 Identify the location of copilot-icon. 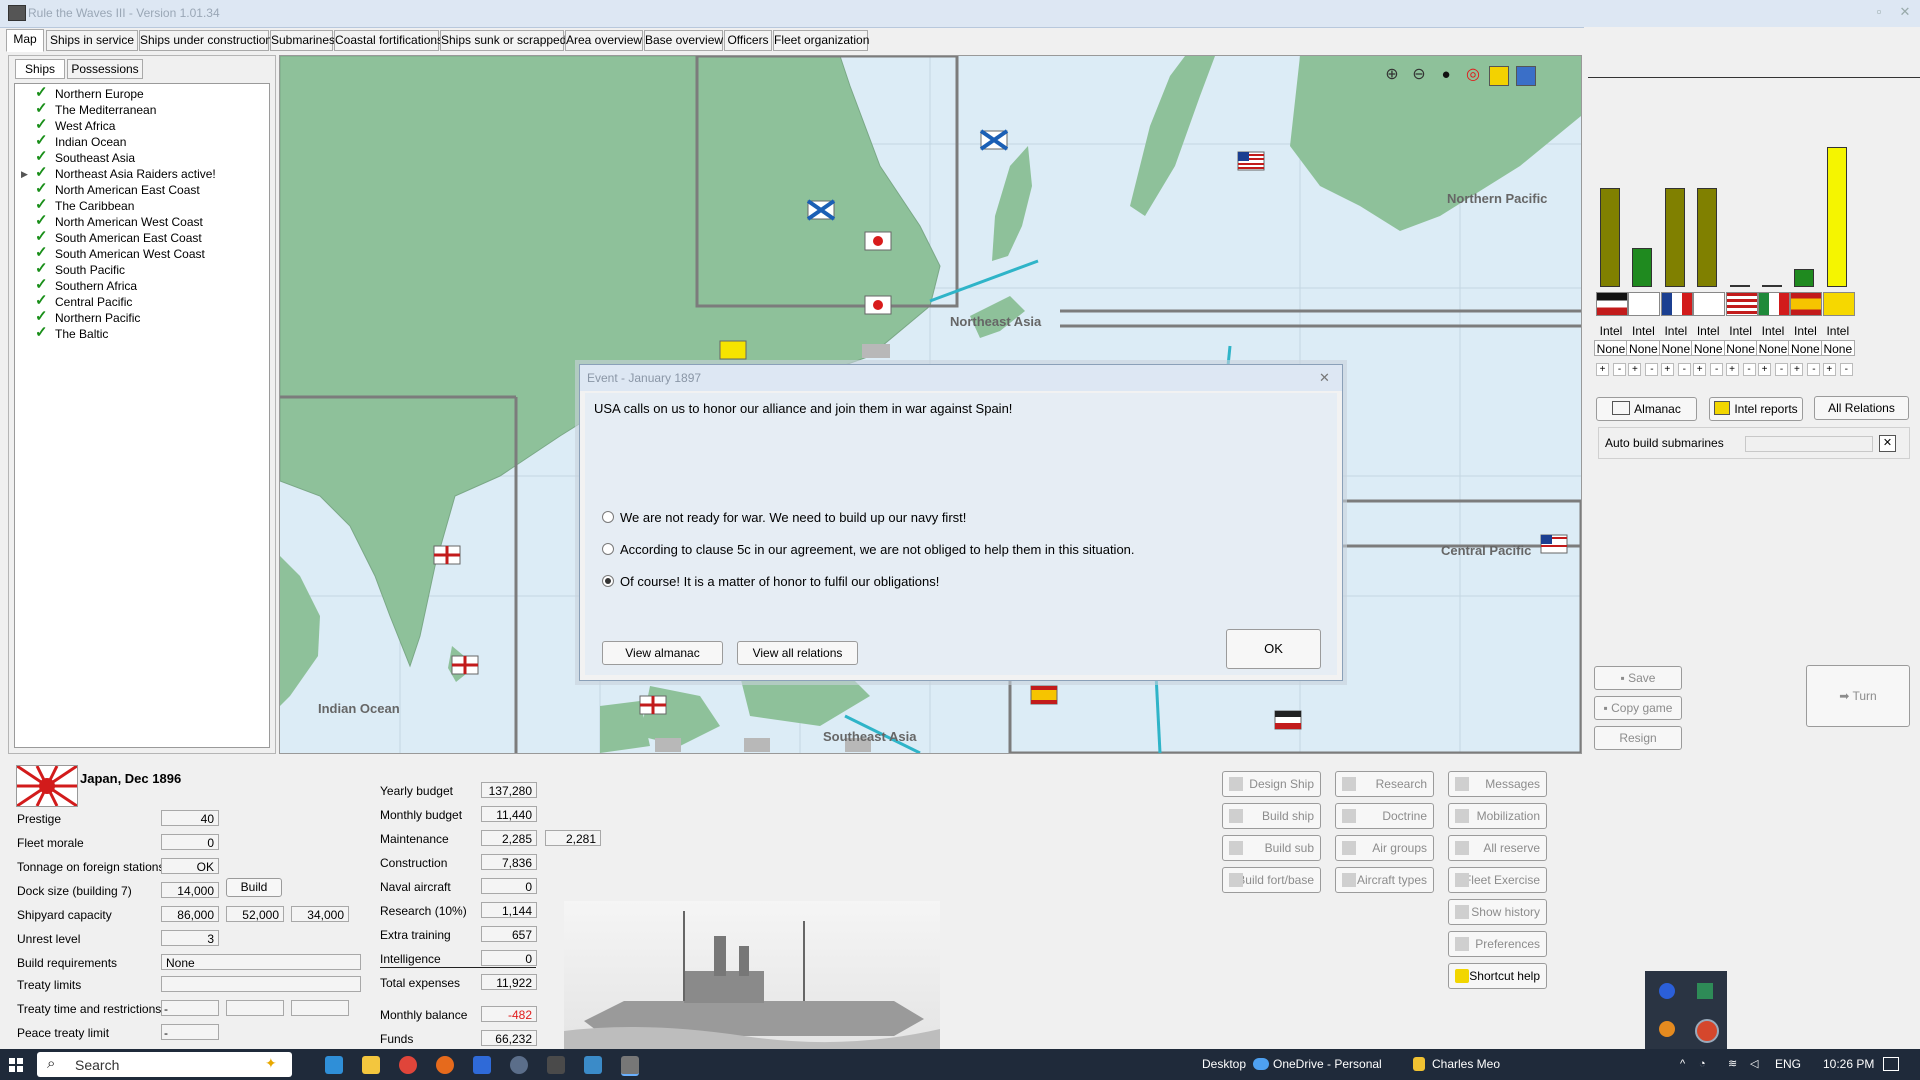
(334, 1065).